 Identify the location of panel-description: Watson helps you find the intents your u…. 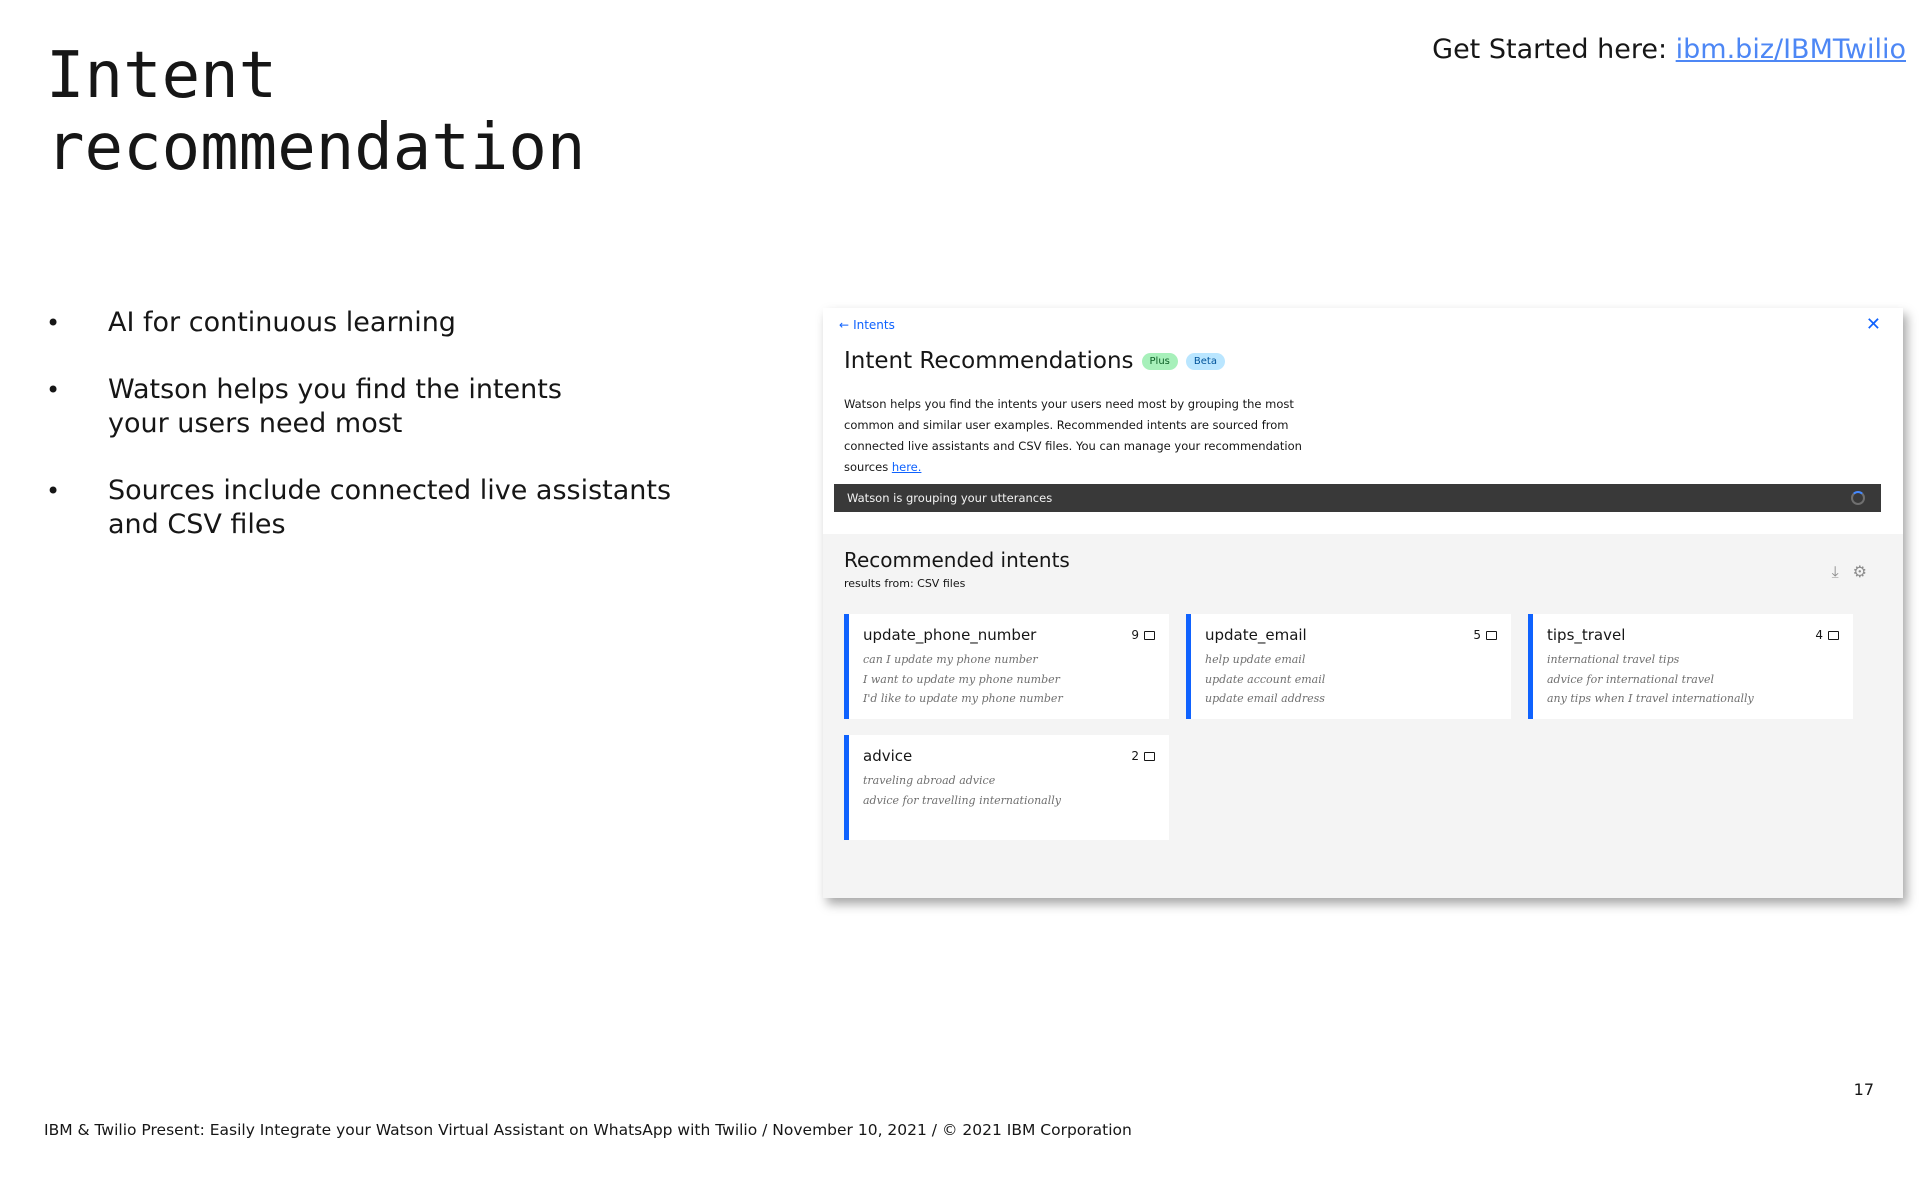
(1074, 436).